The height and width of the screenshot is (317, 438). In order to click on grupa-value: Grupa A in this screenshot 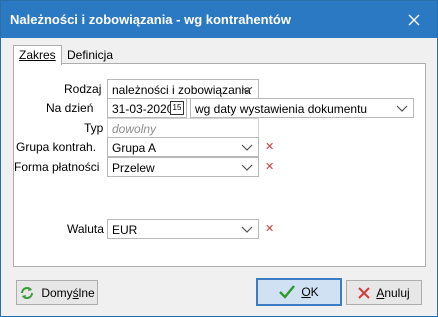, I will do `click(134, 148)`.